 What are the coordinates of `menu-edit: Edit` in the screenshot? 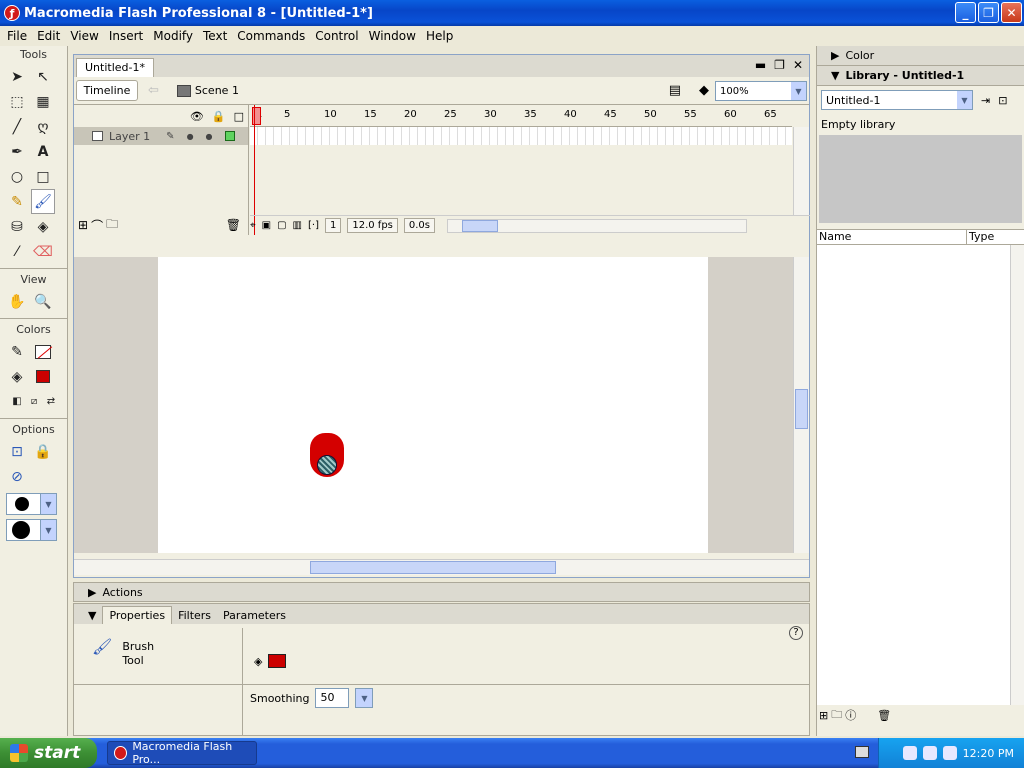 It's located at (48, 36).